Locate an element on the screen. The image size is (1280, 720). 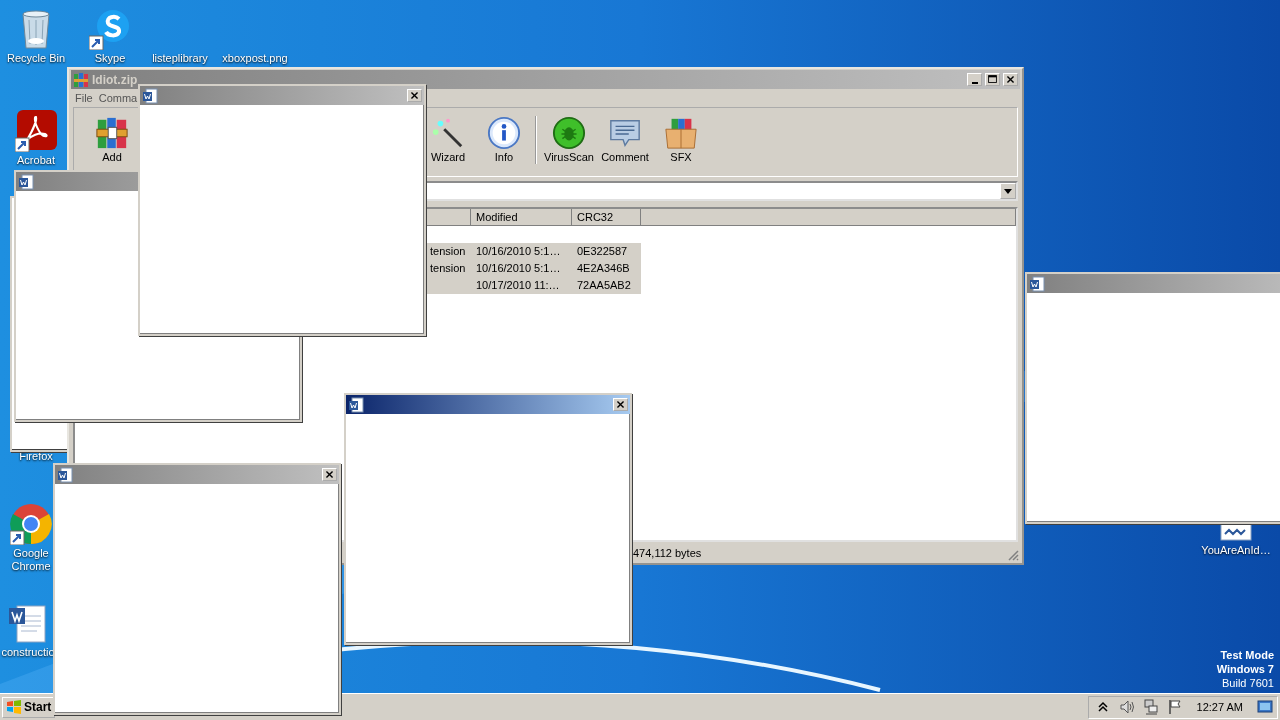
box-icon is located at coordinates (681, 133).